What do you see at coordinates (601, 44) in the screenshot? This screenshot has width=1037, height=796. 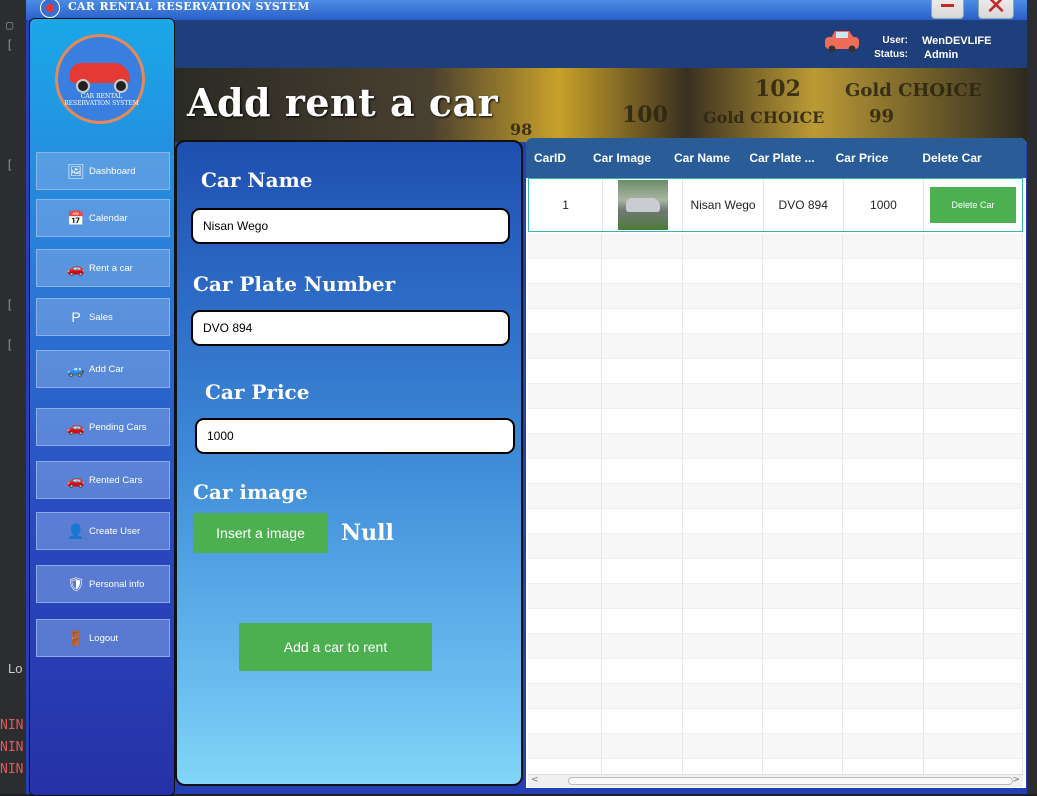 I see `top-header: User: Status: WenDEVLIFE Admin` at bounding box center [601, 44].